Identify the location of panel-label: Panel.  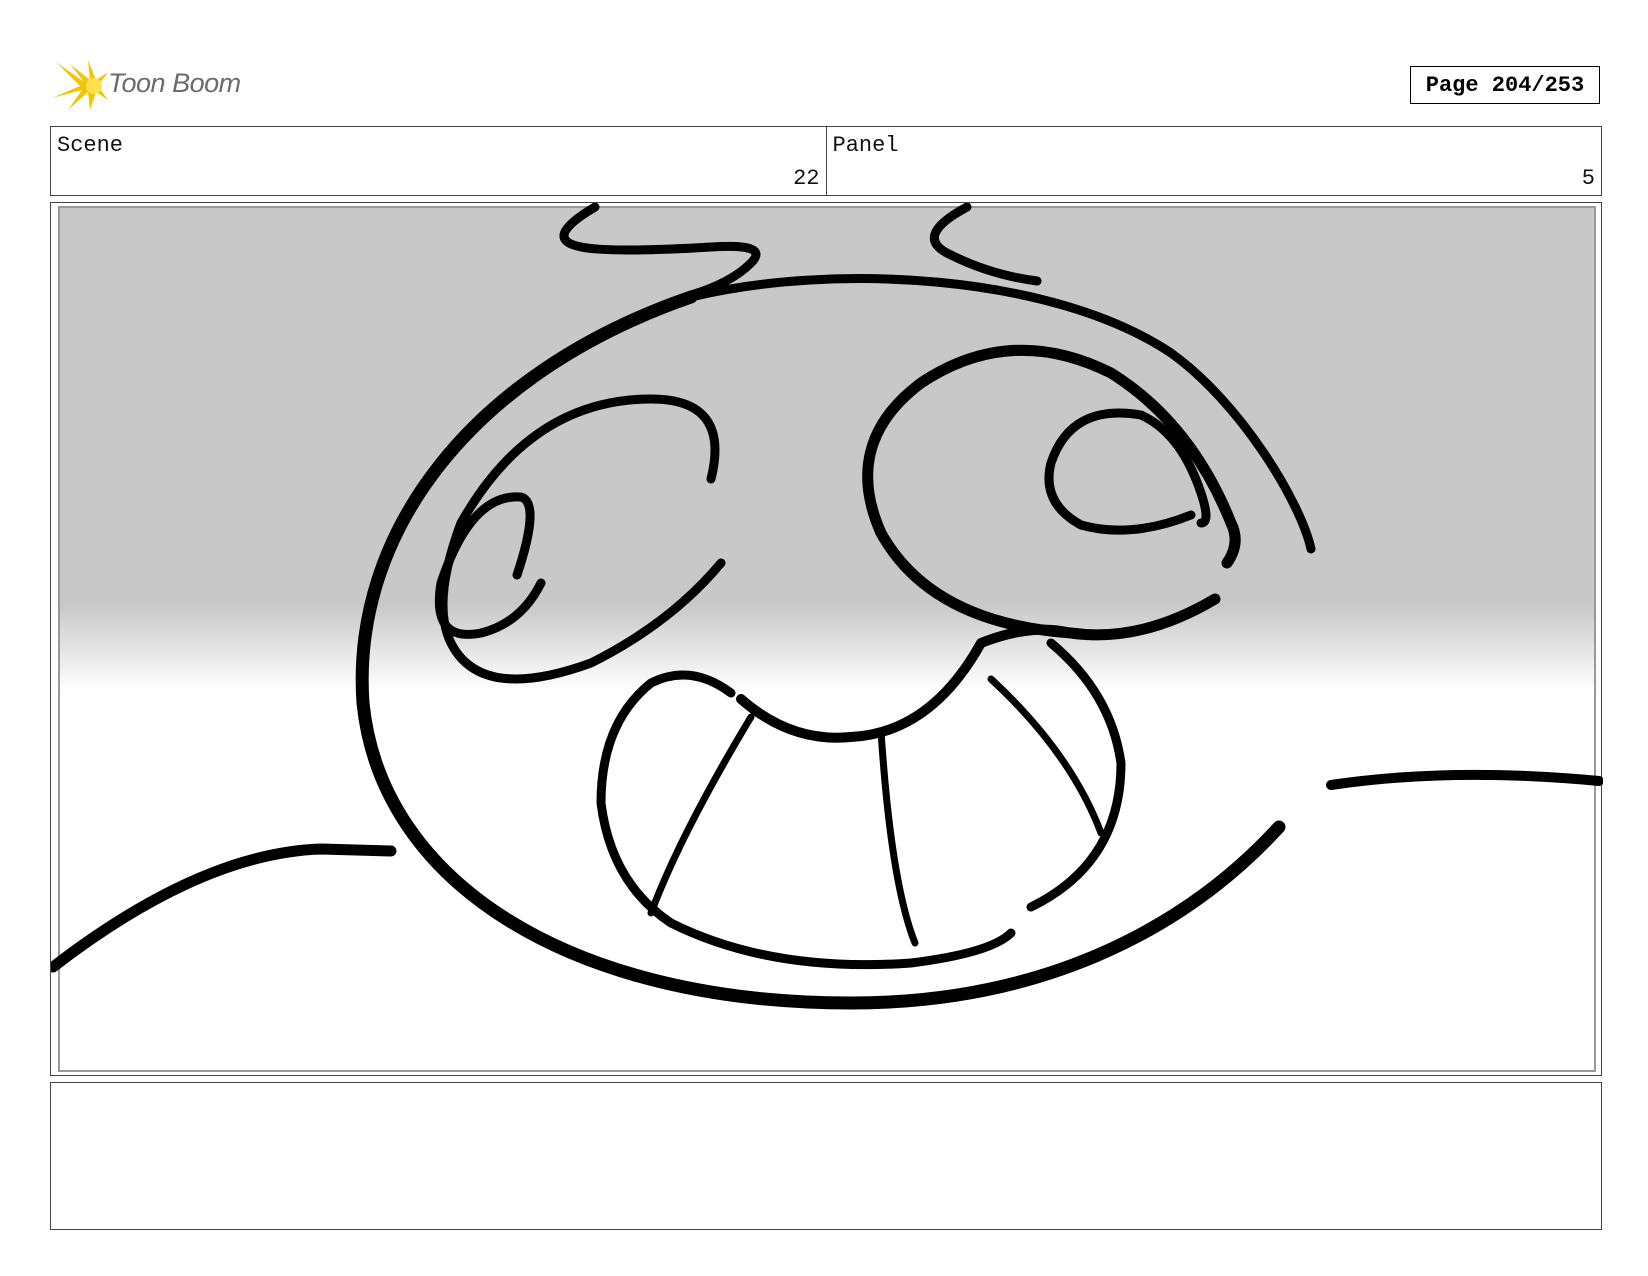
(865, 145).